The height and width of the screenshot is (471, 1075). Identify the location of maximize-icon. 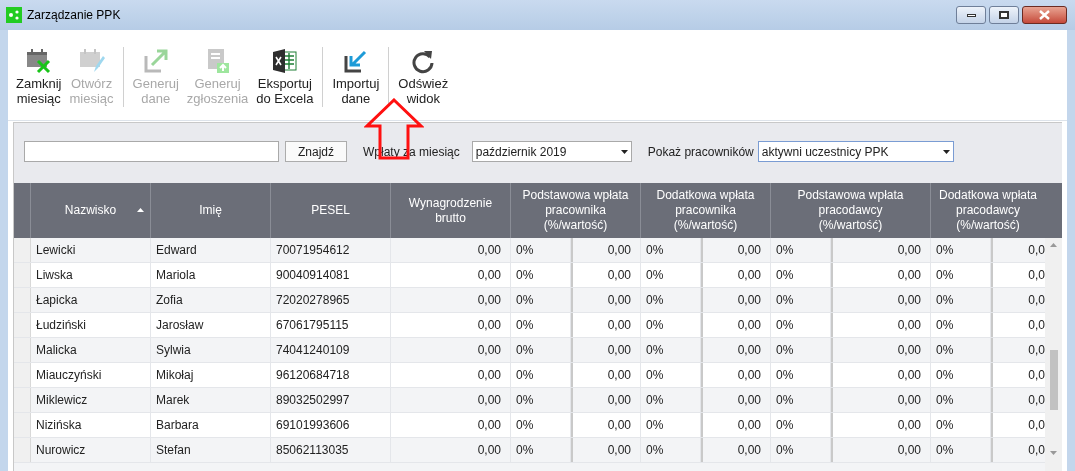
(1004, 15).